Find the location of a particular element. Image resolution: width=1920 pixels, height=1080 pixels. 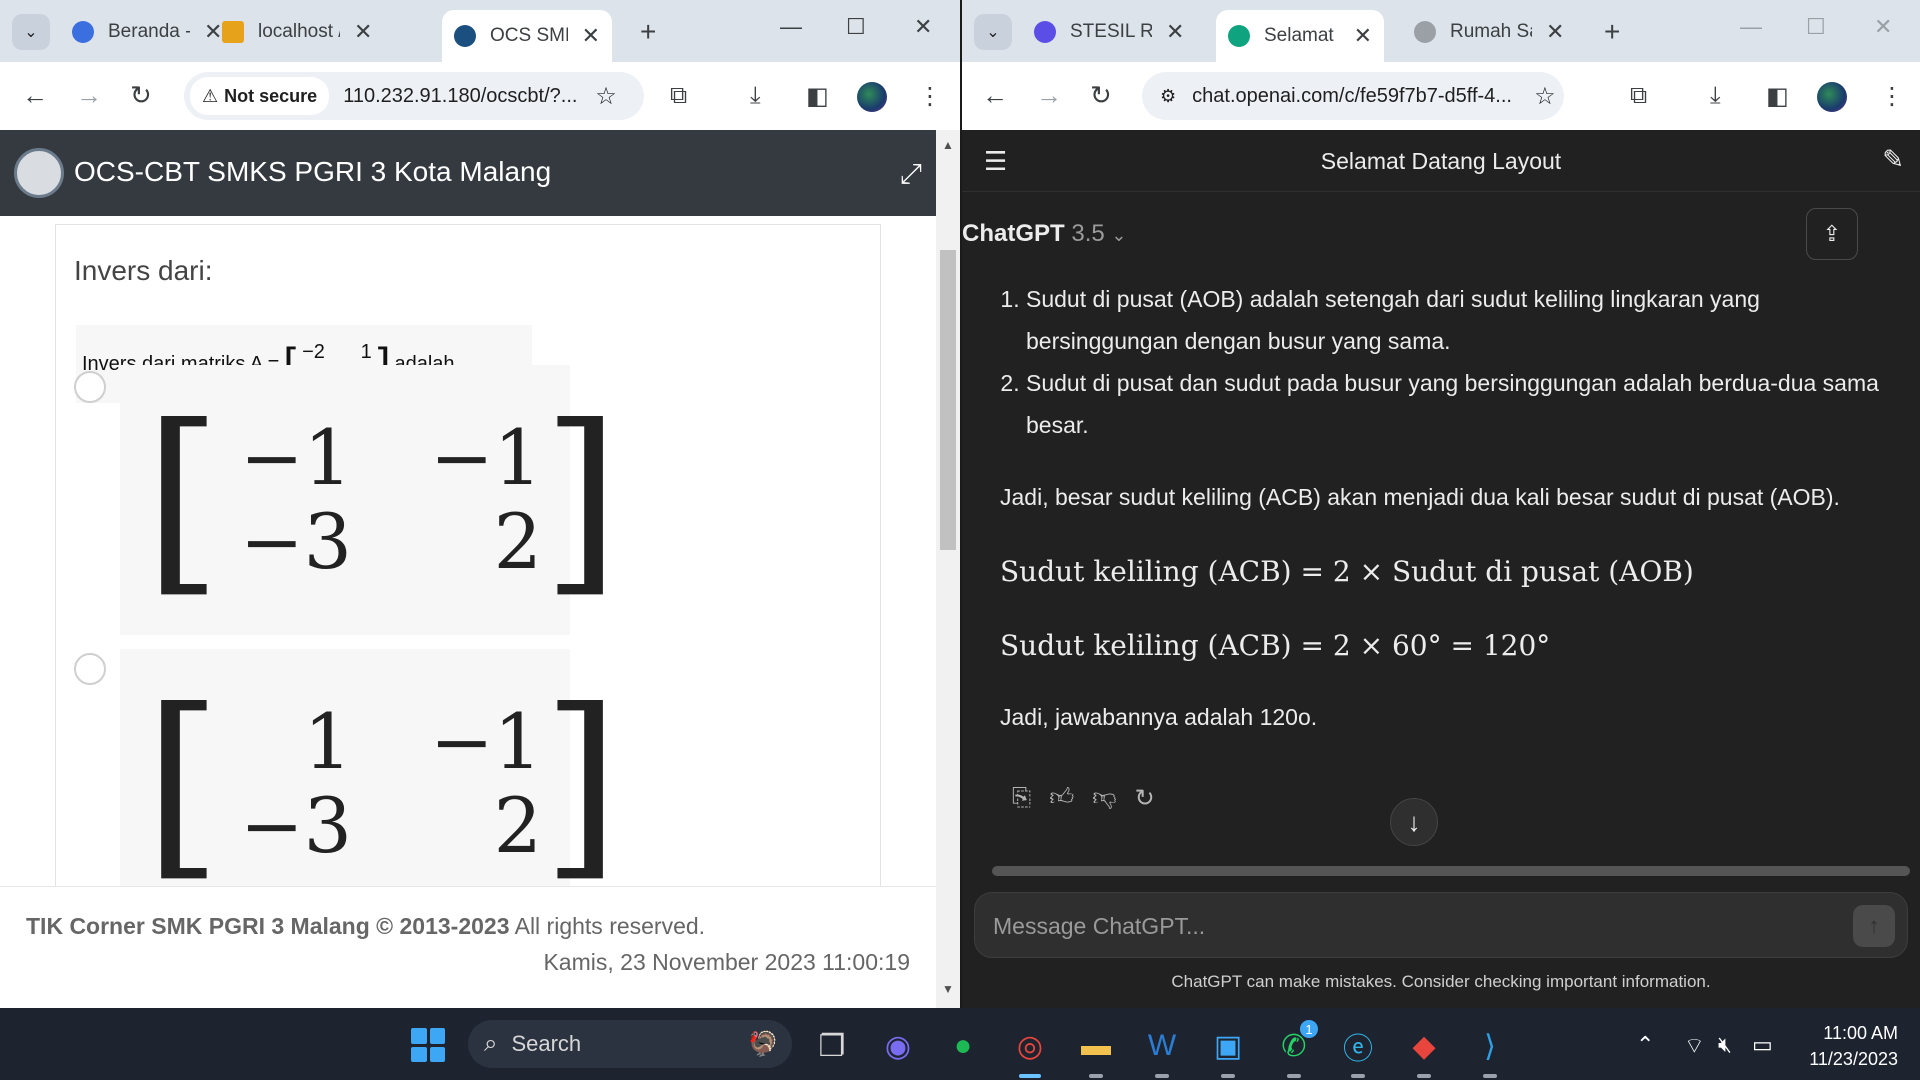

regenerate-icon: ↻ is located at coordinates (1145, 798).